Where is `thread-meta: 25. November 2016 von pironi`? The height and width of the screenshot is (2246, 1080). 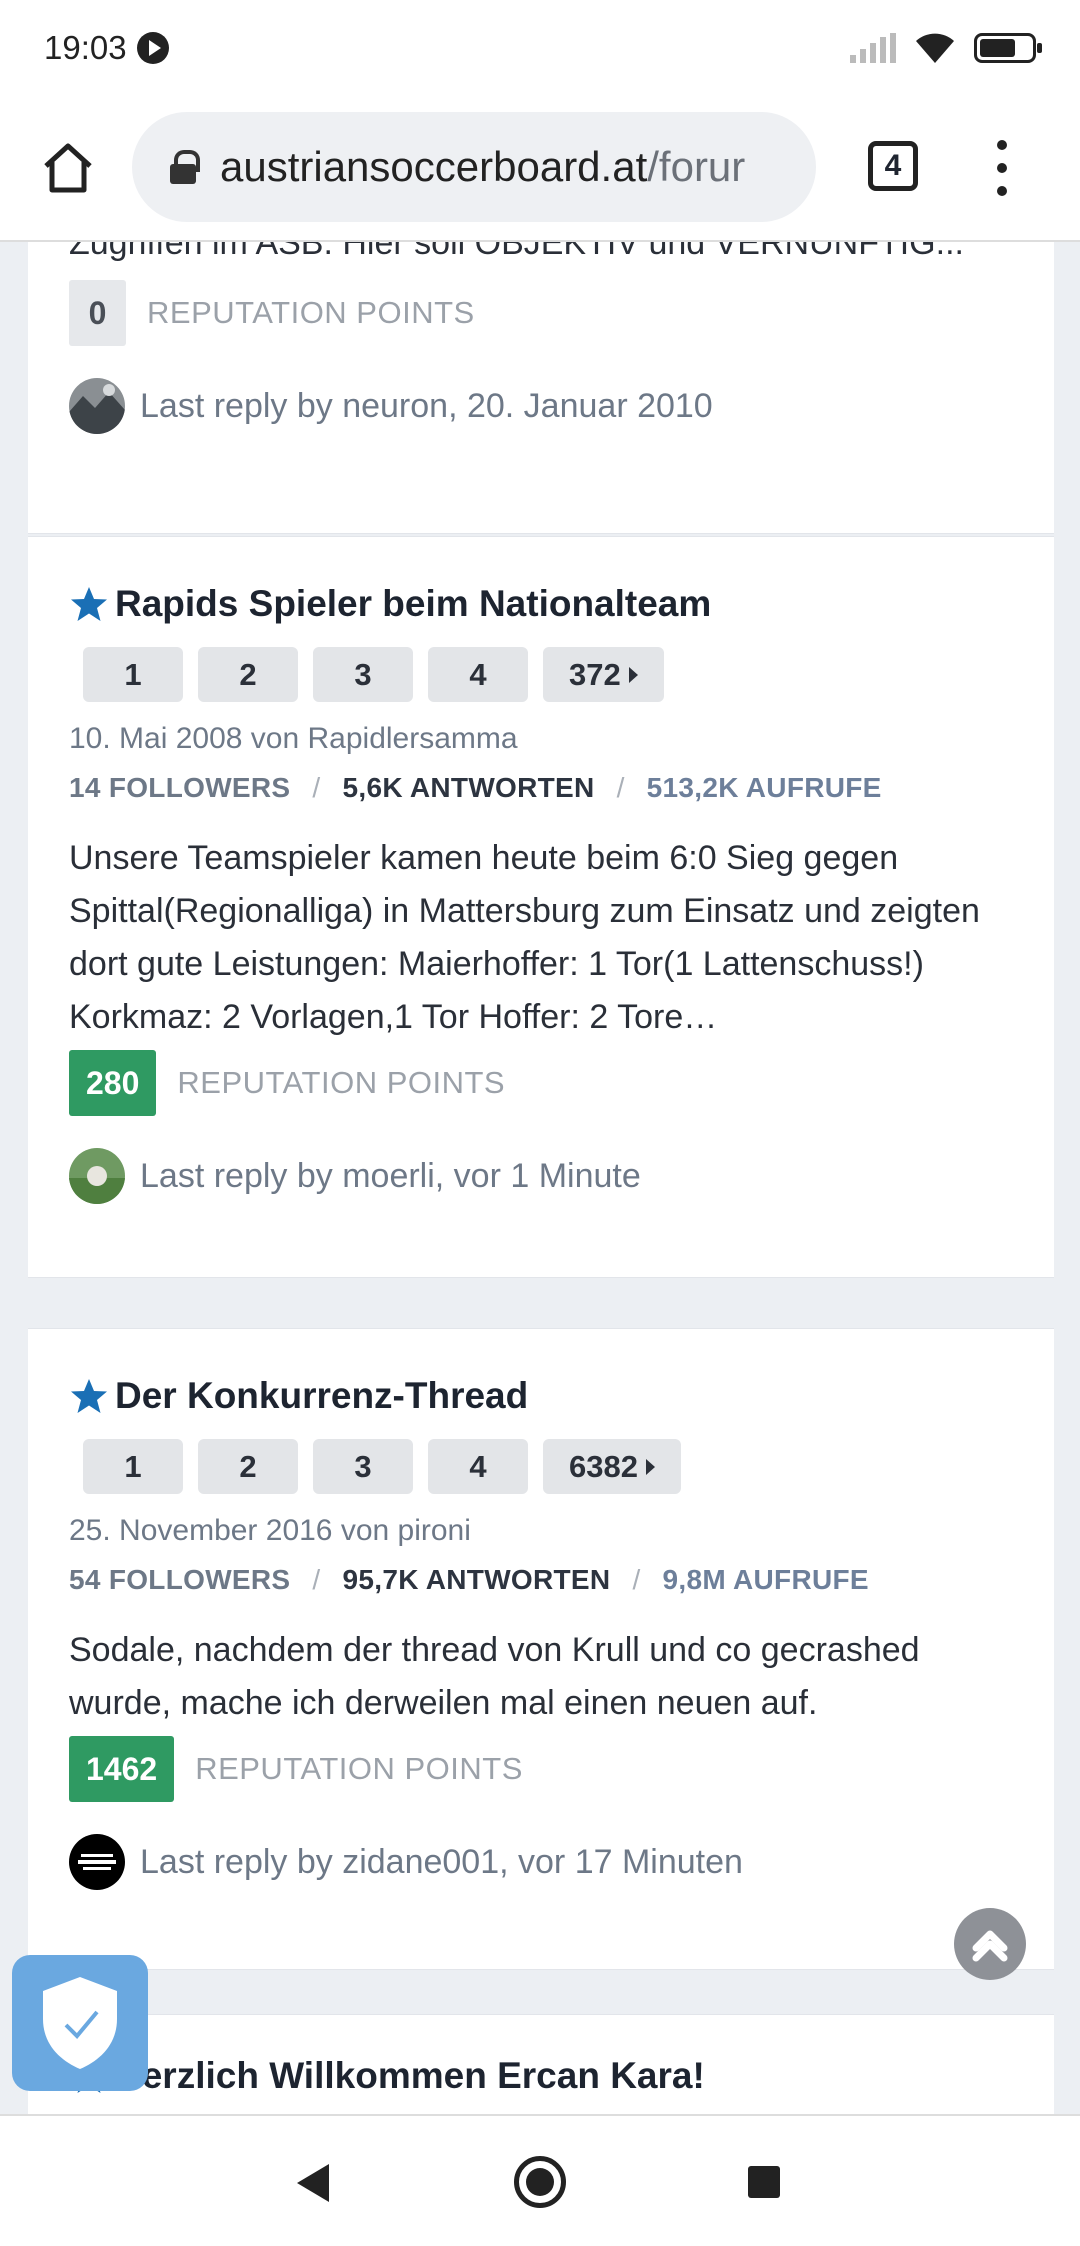 thread-meta: 25. November 2016 von pironi is located at coordinates (270, 1530).